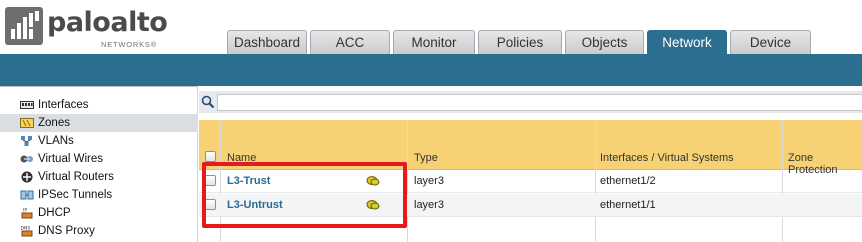 This screenshot has width=862, height=242. Describe the element at coordinates (434, 42) in the screenshot. I see `tab-monitor: Monitor` at that location.